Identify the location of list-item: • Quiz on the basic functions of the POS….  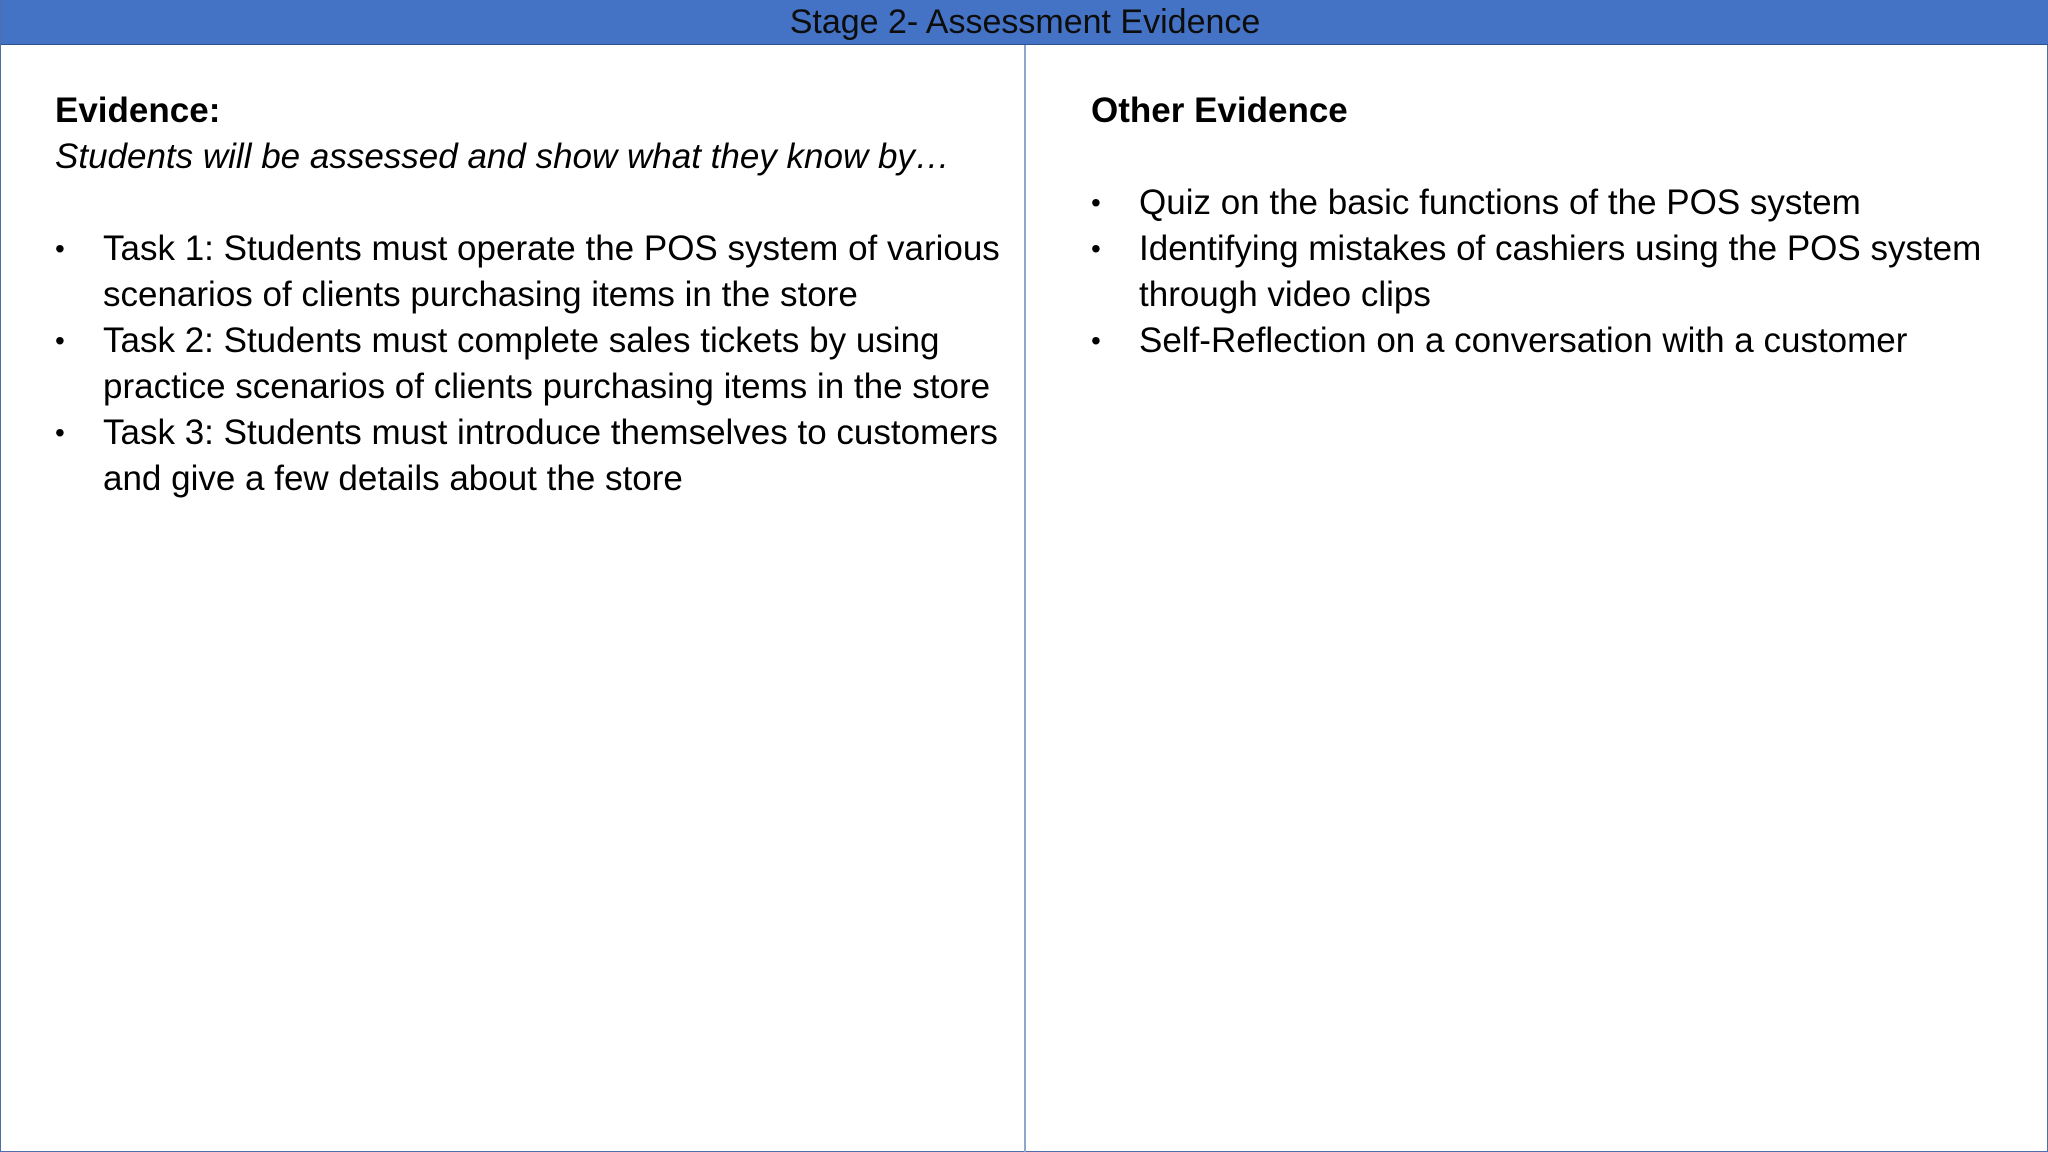
(1551, 203).